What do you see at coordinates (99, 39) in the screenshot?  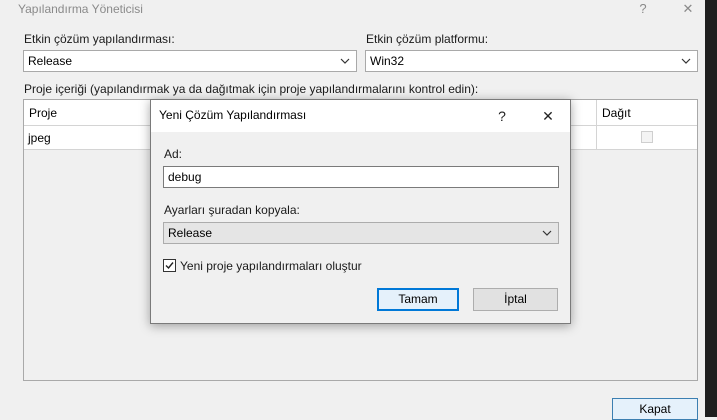 I see `active-config-label: Etkin çözüm yapılandırması:` at bounding box center [99, 39].